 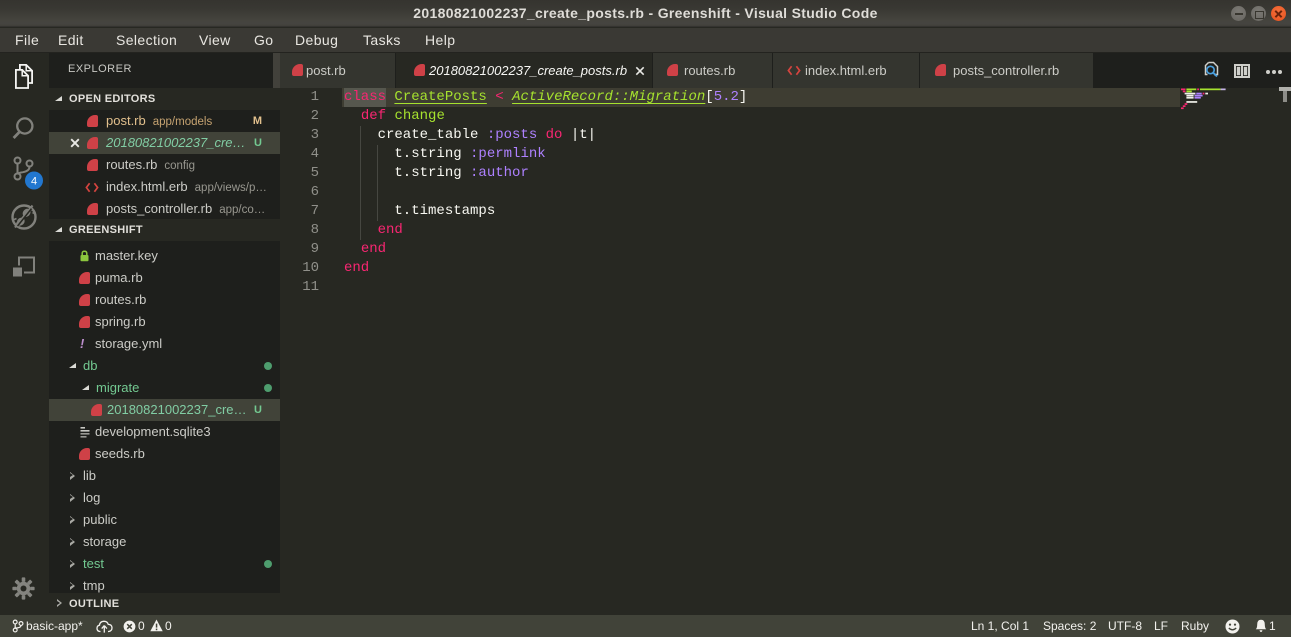 I want to click on svg-text: 4, so click(x=34, y=182).